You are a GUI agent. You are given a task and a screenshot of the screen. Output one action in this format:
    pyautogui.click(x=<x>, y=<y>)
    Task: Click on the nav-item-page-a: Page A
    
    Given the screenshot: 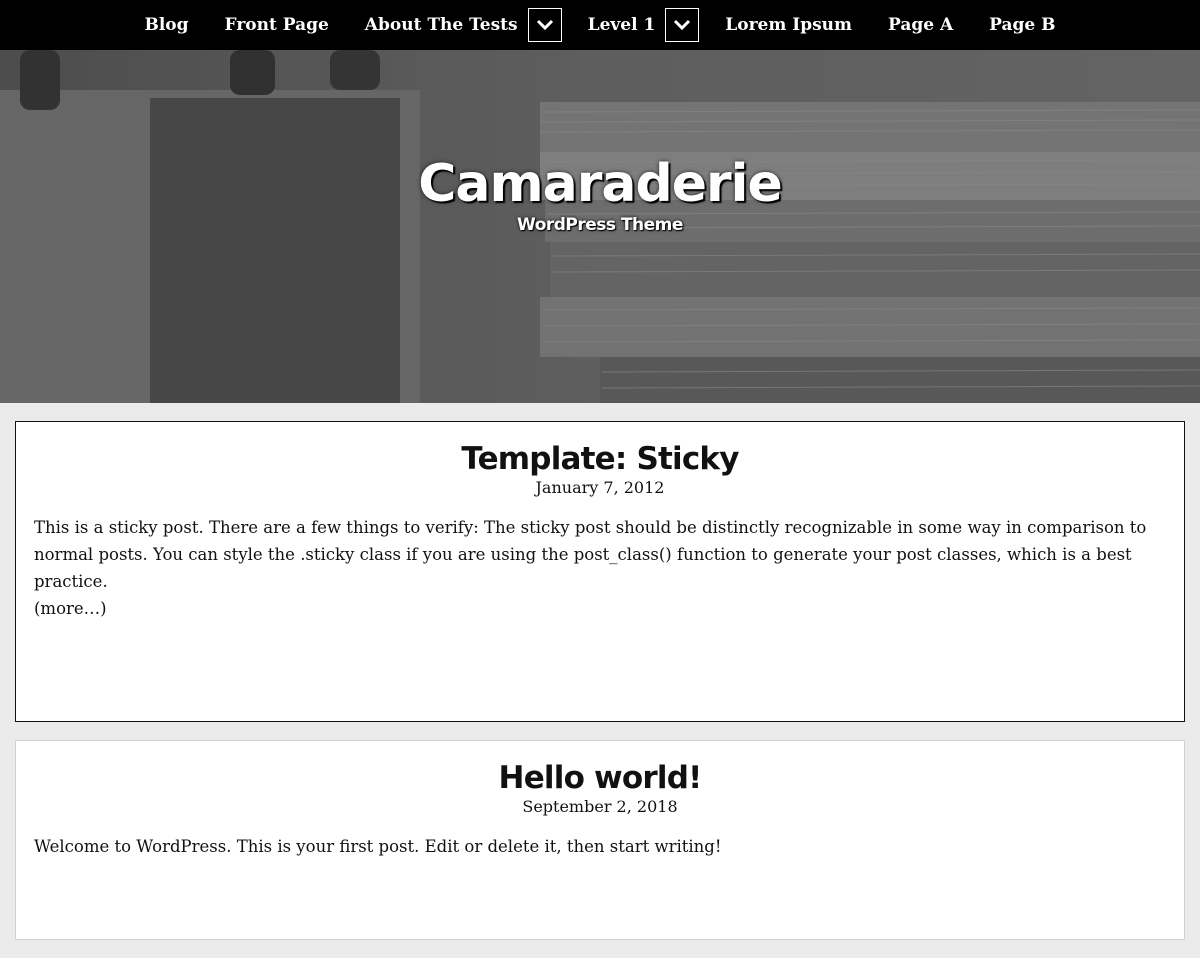 What is the action you would take?
    pyautogui.click(x=920, y=25)
    